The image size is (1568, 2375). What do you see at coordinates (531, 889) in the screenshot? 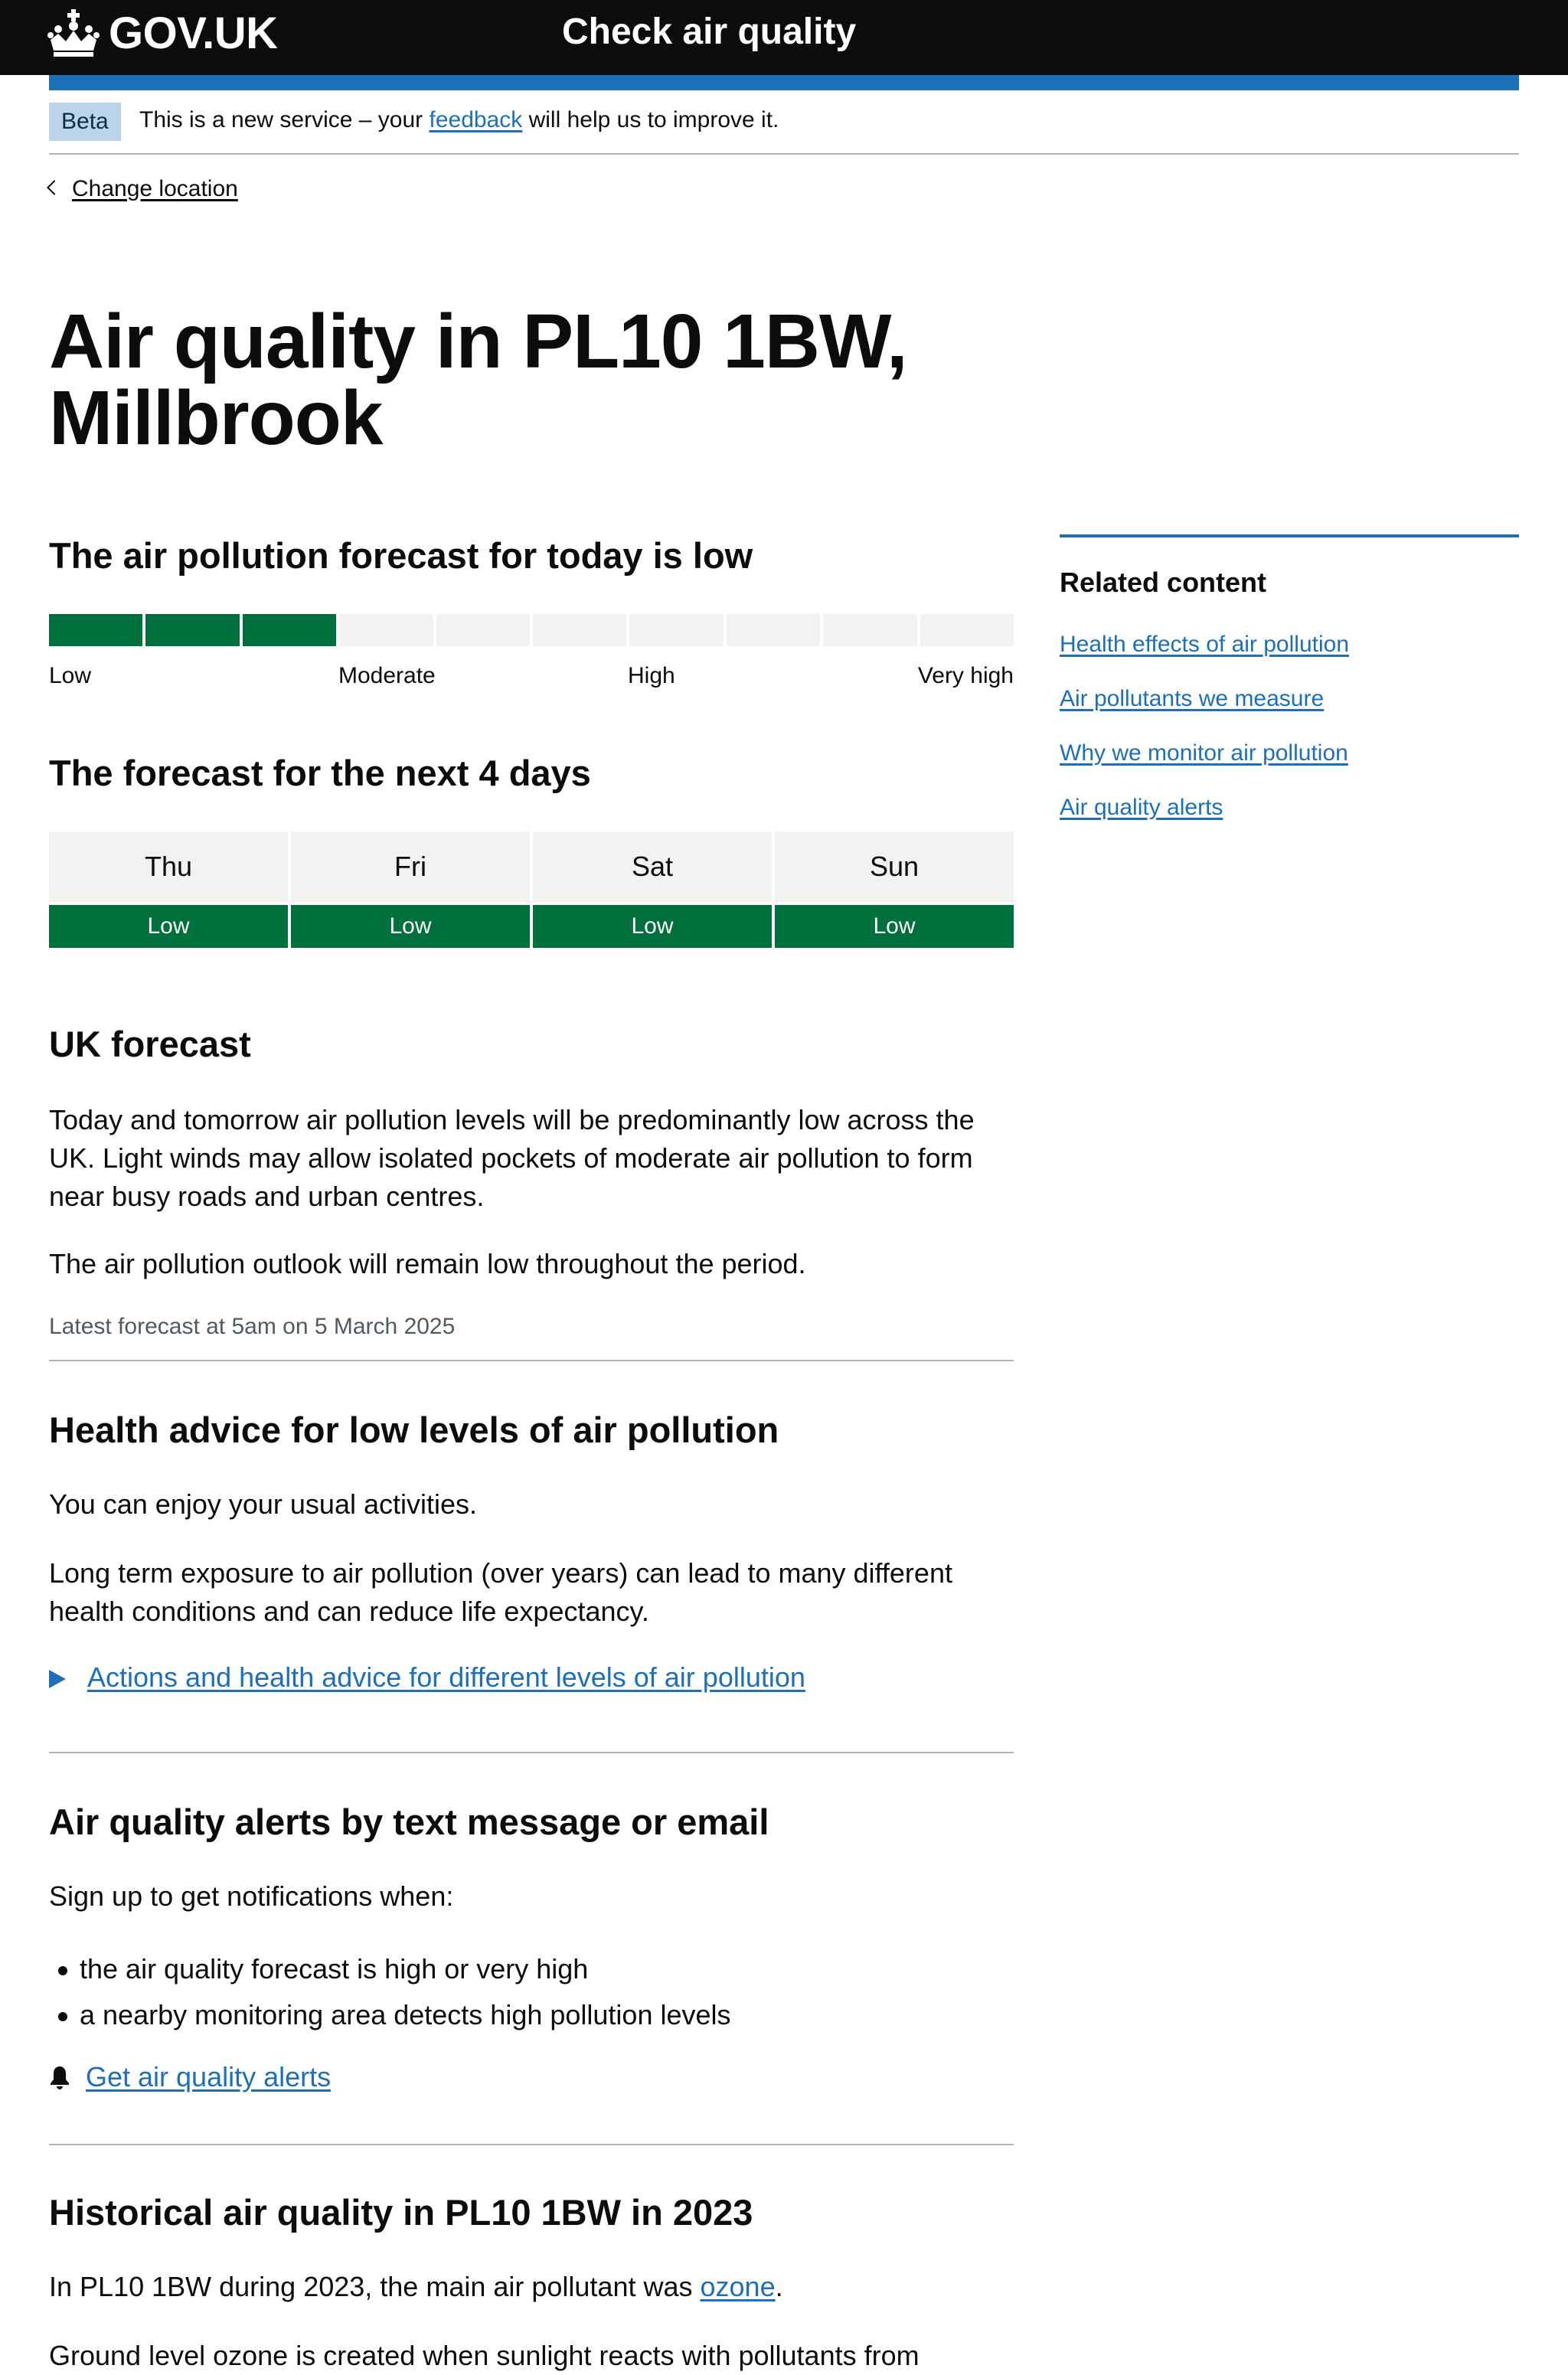
I see `four-day-forecast-table: Thu Low Fri Low Sat Low Sun Low` at bounding box center [531, 889].